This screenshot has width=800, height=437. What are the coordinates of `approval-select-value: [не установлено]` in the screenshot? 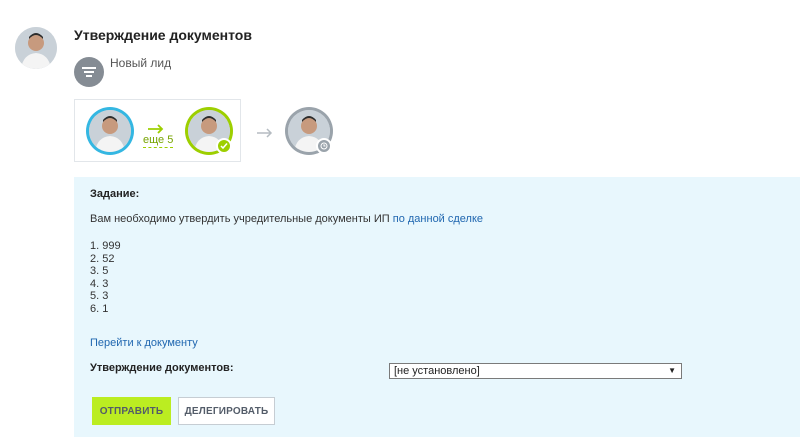 It's located at (437, 371).